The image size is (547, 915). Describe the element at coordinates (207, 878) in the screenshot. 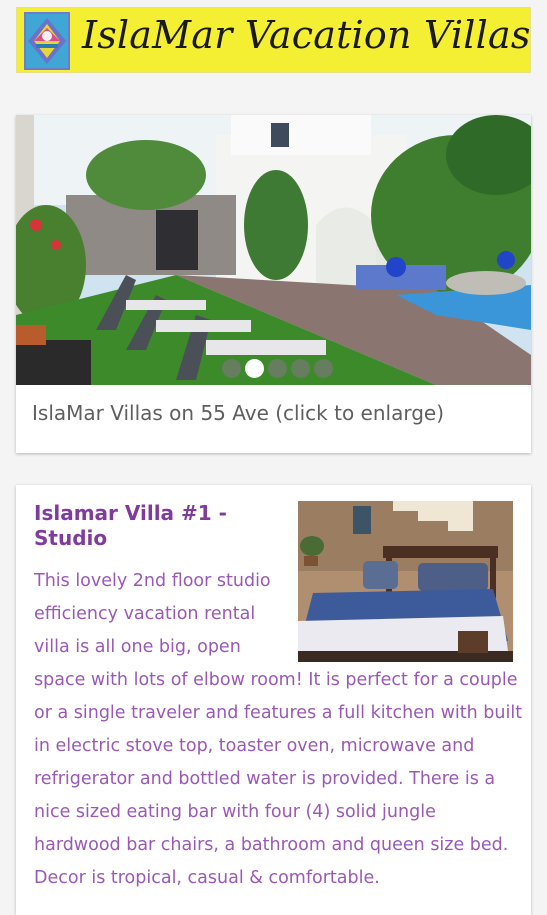

I see `description-line: Decor is tropical, casual & comfortable.` at that location.